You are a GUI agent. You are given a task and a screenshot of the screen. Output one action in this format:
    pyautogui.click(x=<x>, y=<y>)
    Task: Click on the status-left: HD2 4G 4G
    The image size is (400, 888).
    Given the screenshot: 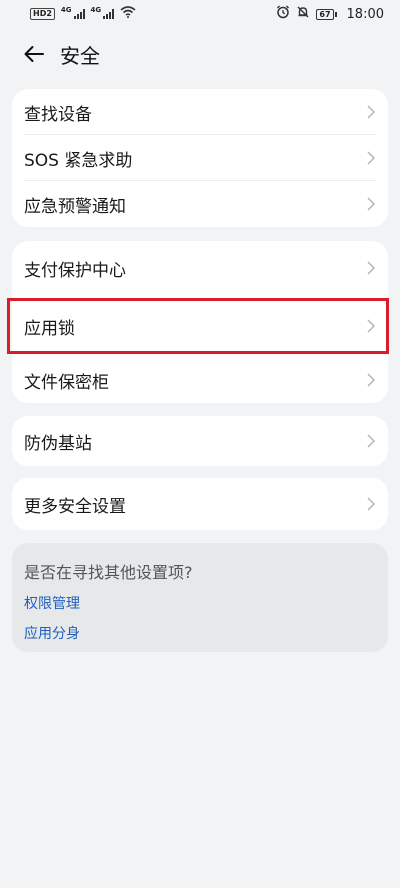 What is the action you would take?
    pyautogui.click(x=83, y=14)
    